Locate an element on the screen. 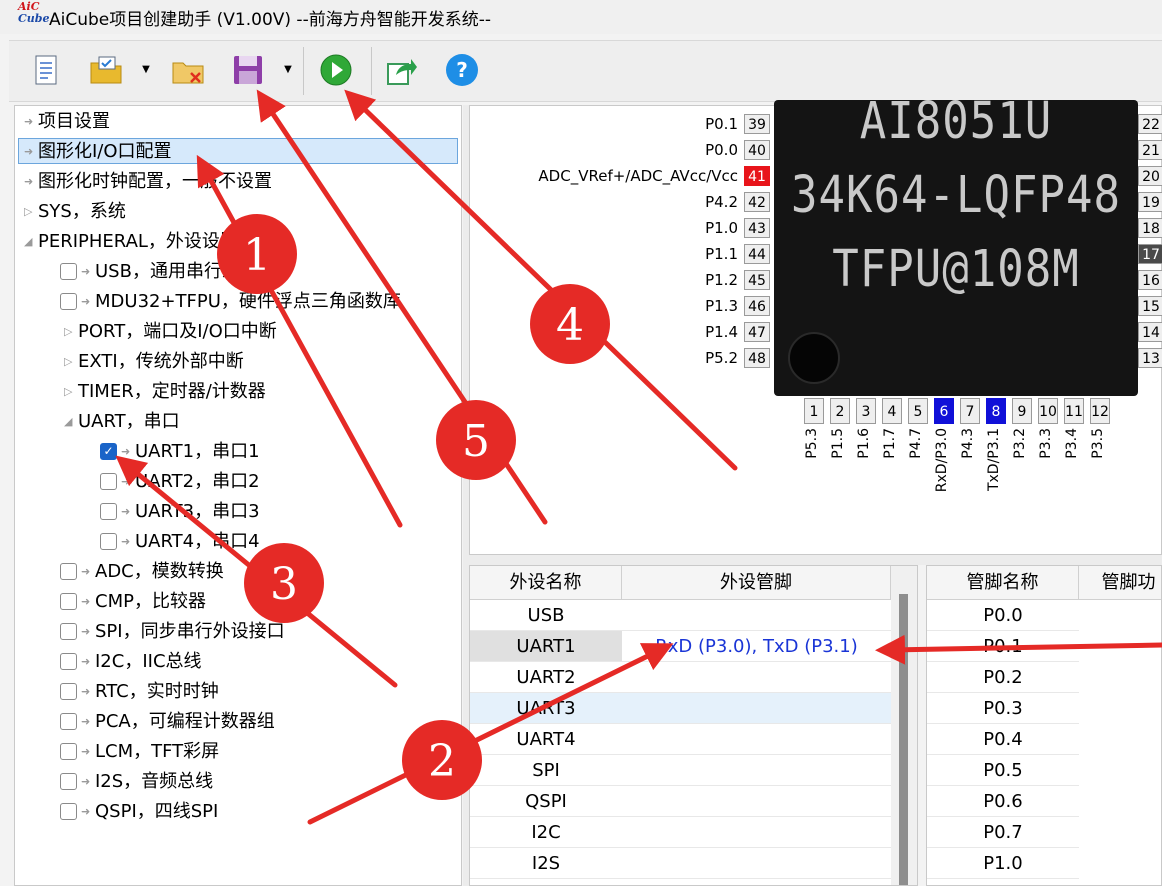 Image resolution: width=1162 pixels, height=886 pixels. table-cell-pin: P0.5 is located at coordinates (1003, 770).